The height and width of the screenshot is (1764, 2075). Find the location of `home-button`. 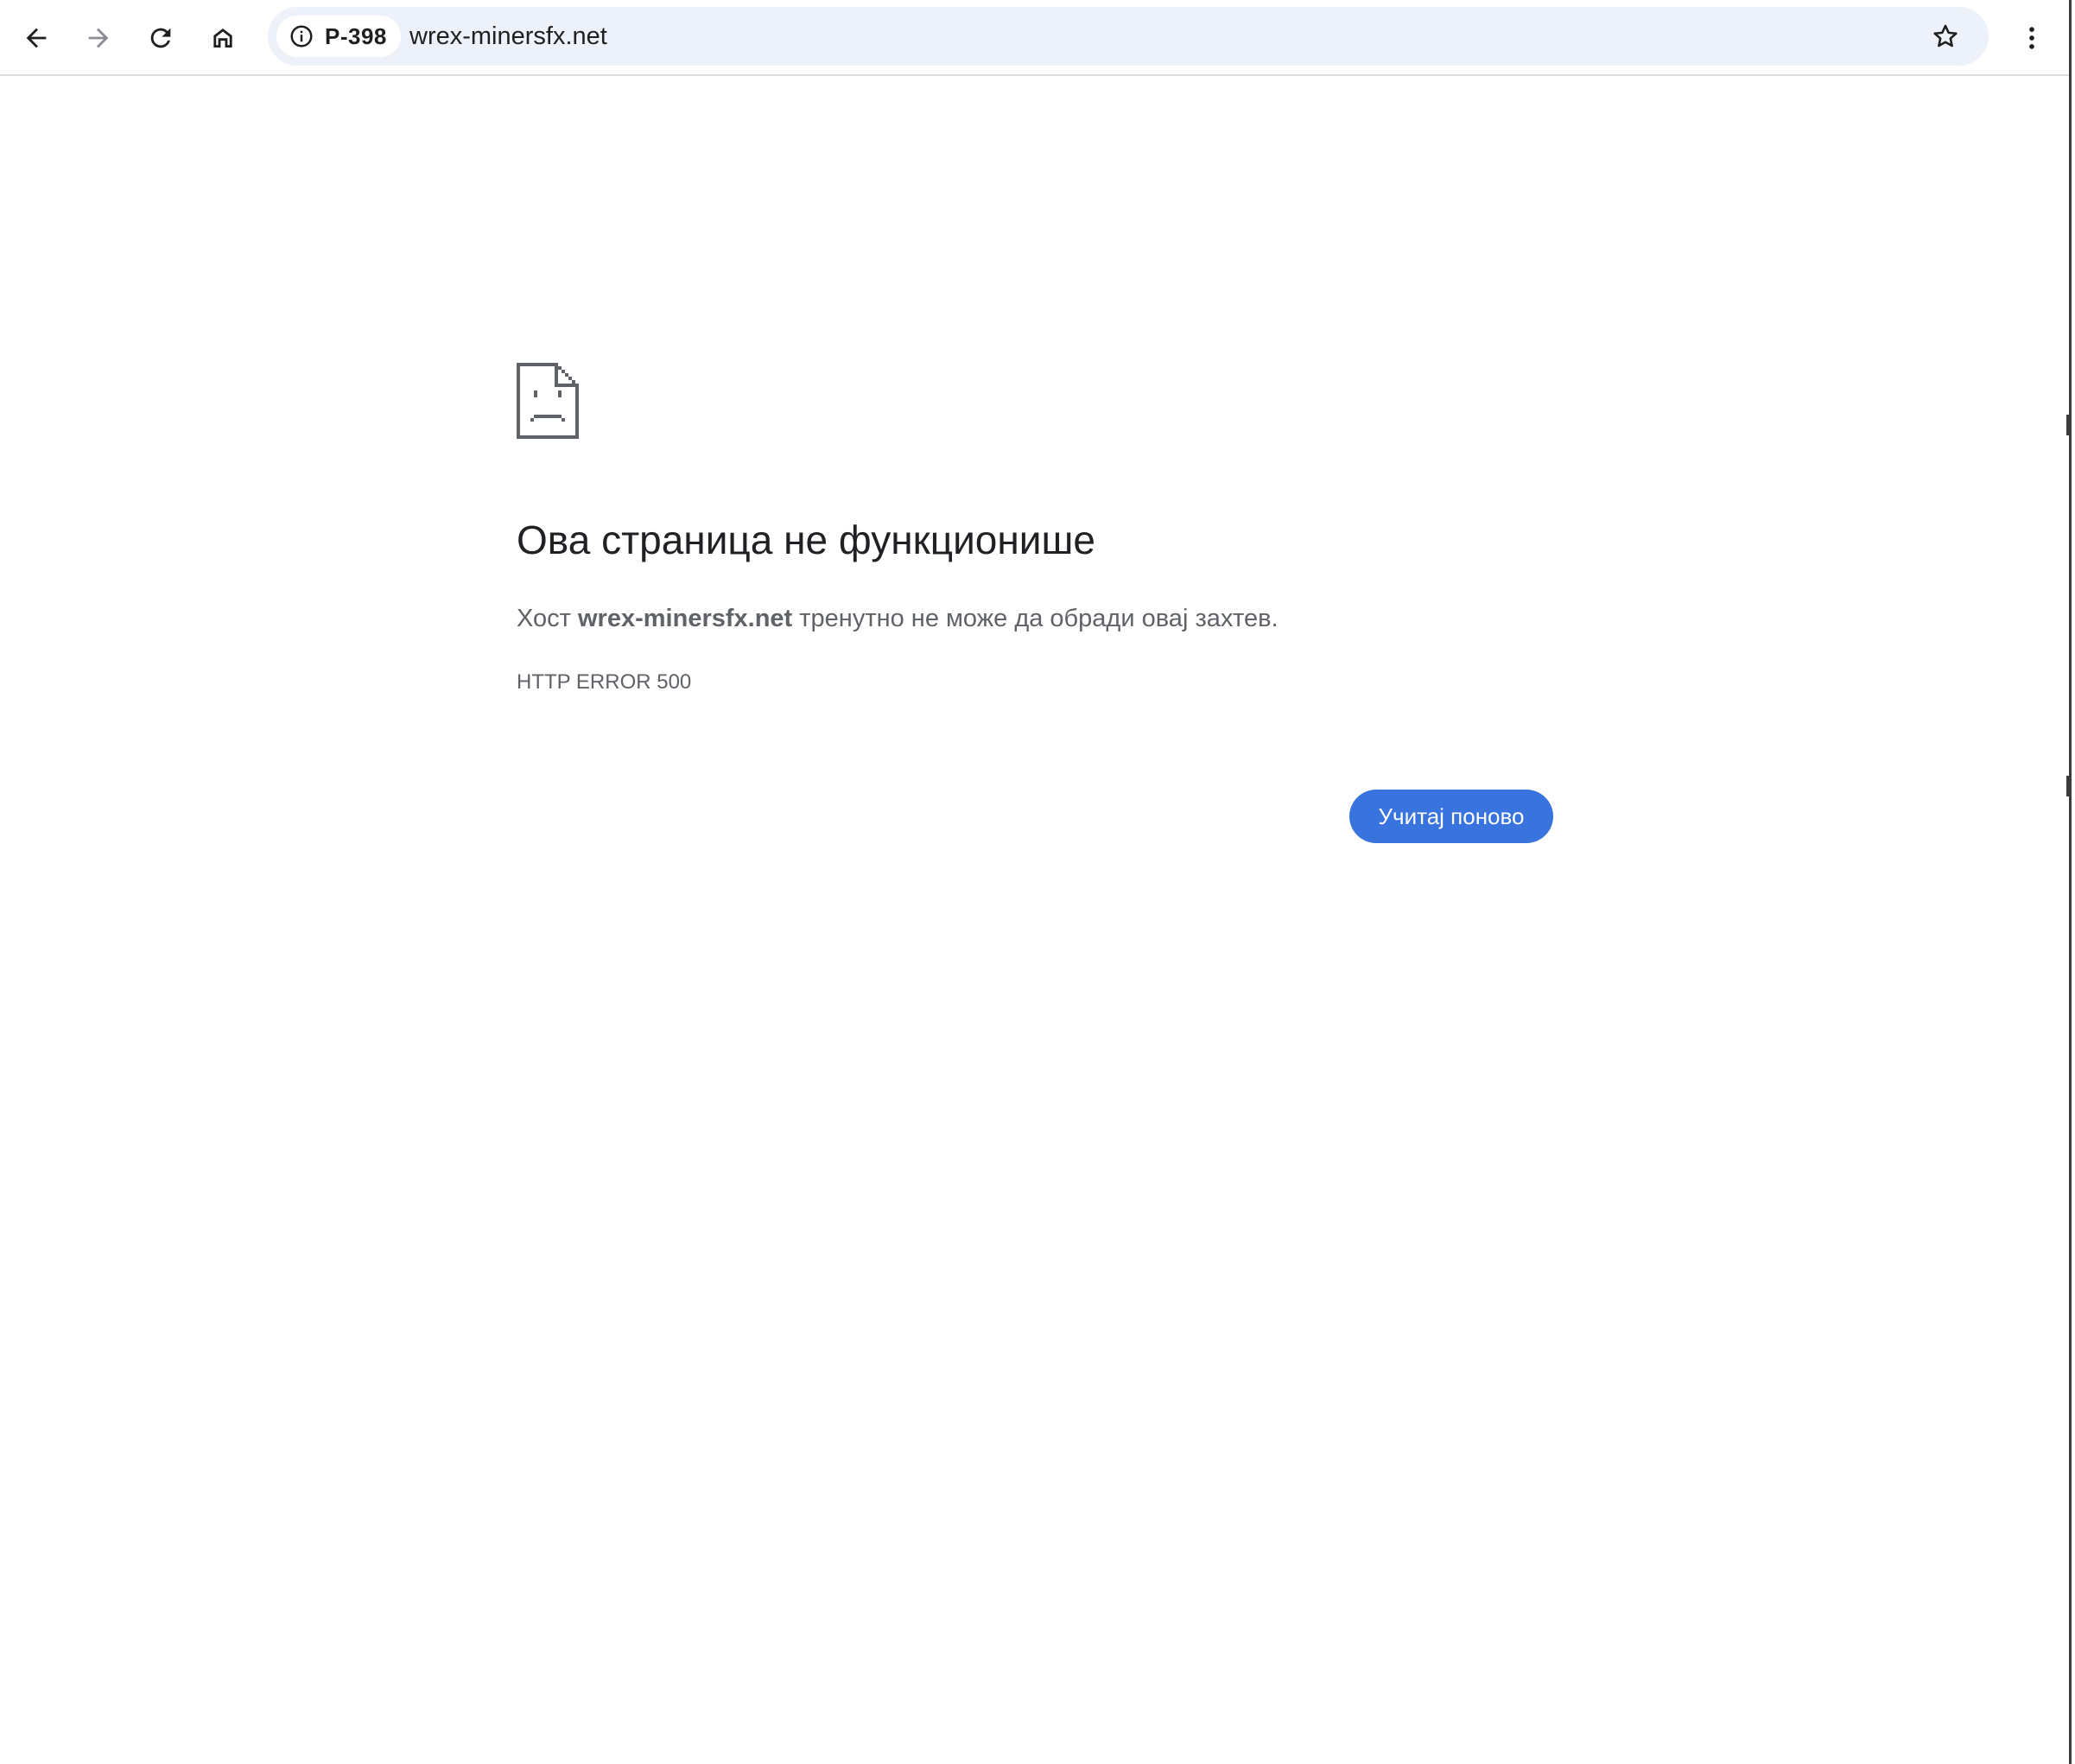

home-button is located at coordinates (223, 38).